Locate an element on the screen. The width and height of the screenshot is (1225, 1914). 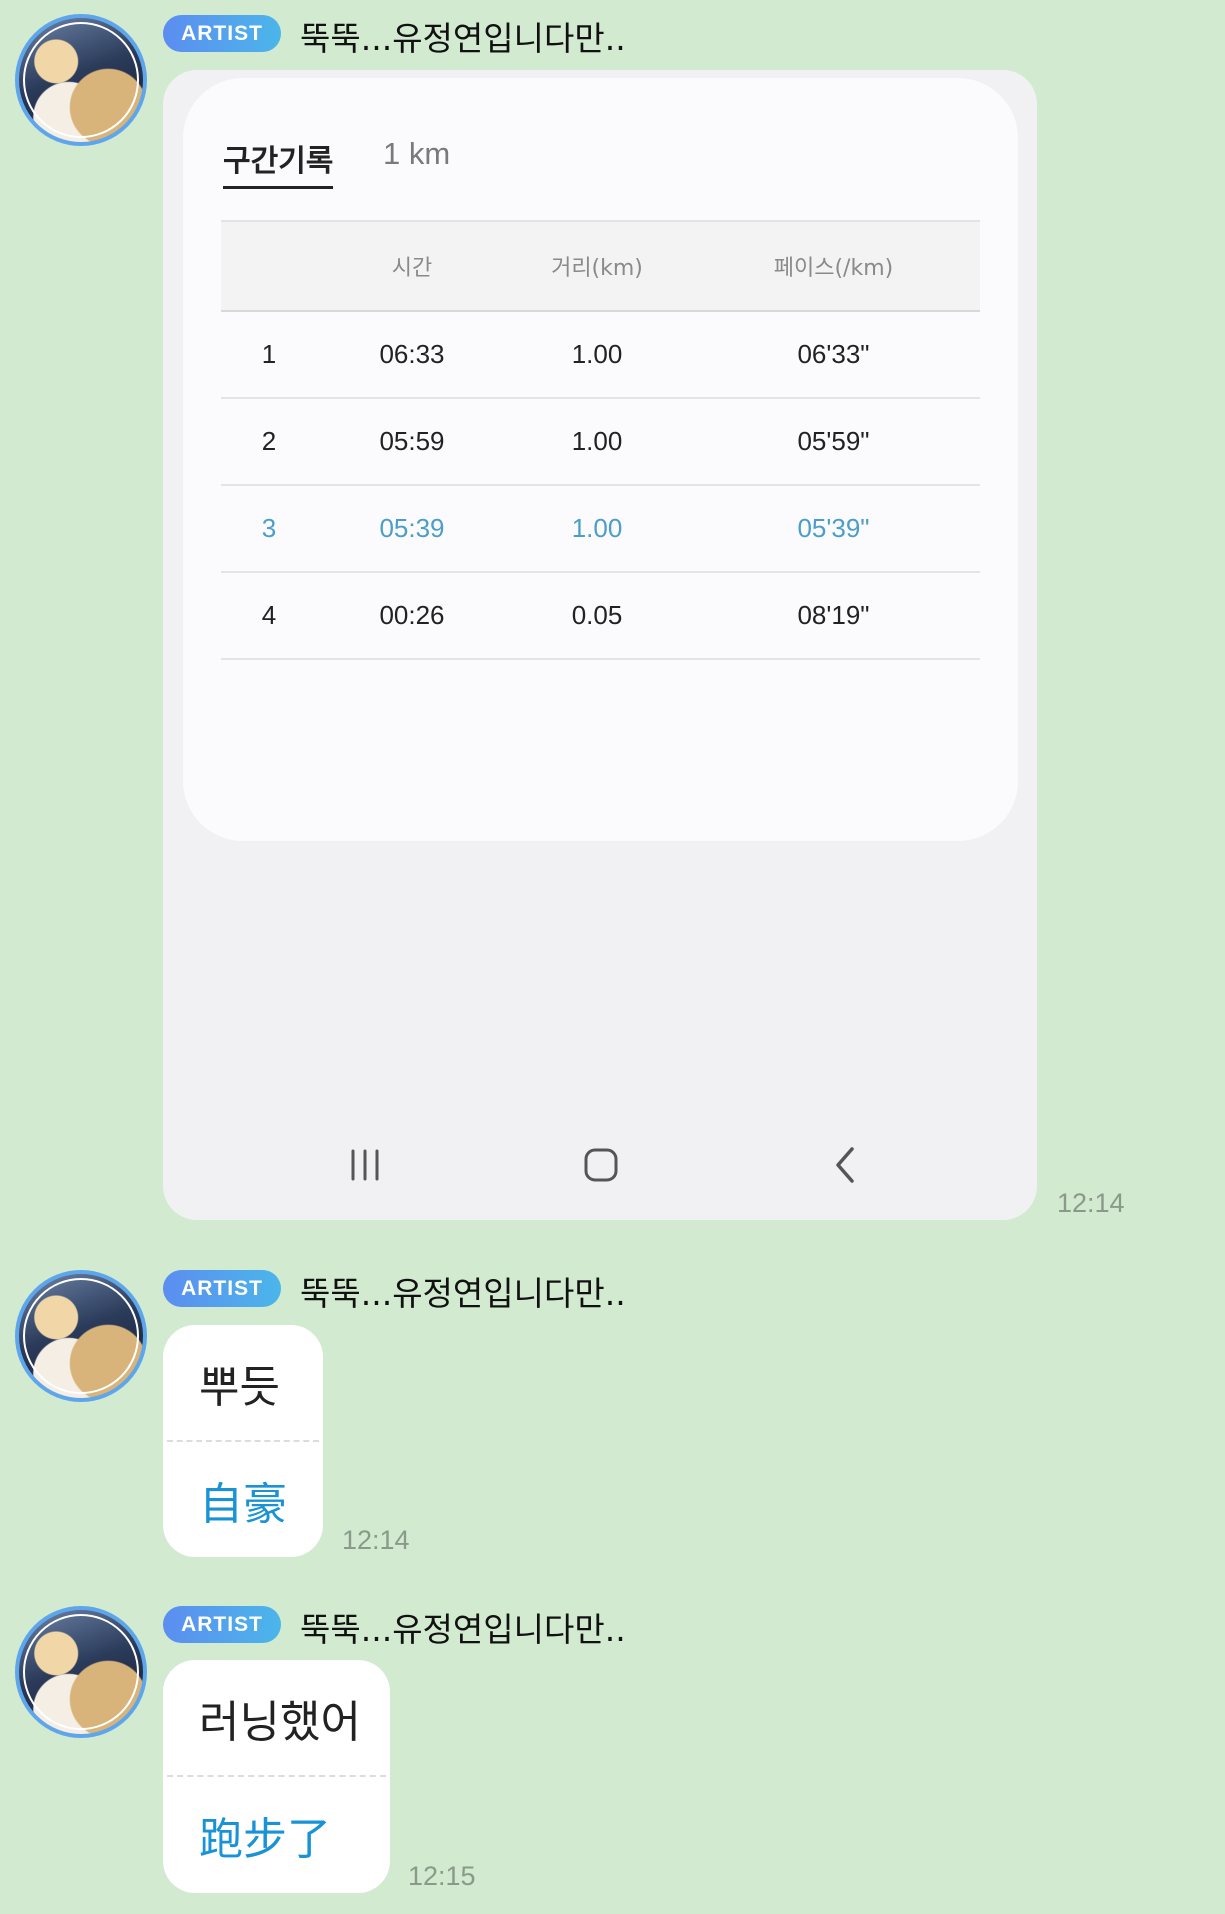
table-row-highlighted: 3 05:39 1.00 05'39" is located at coordinates (600, 529).